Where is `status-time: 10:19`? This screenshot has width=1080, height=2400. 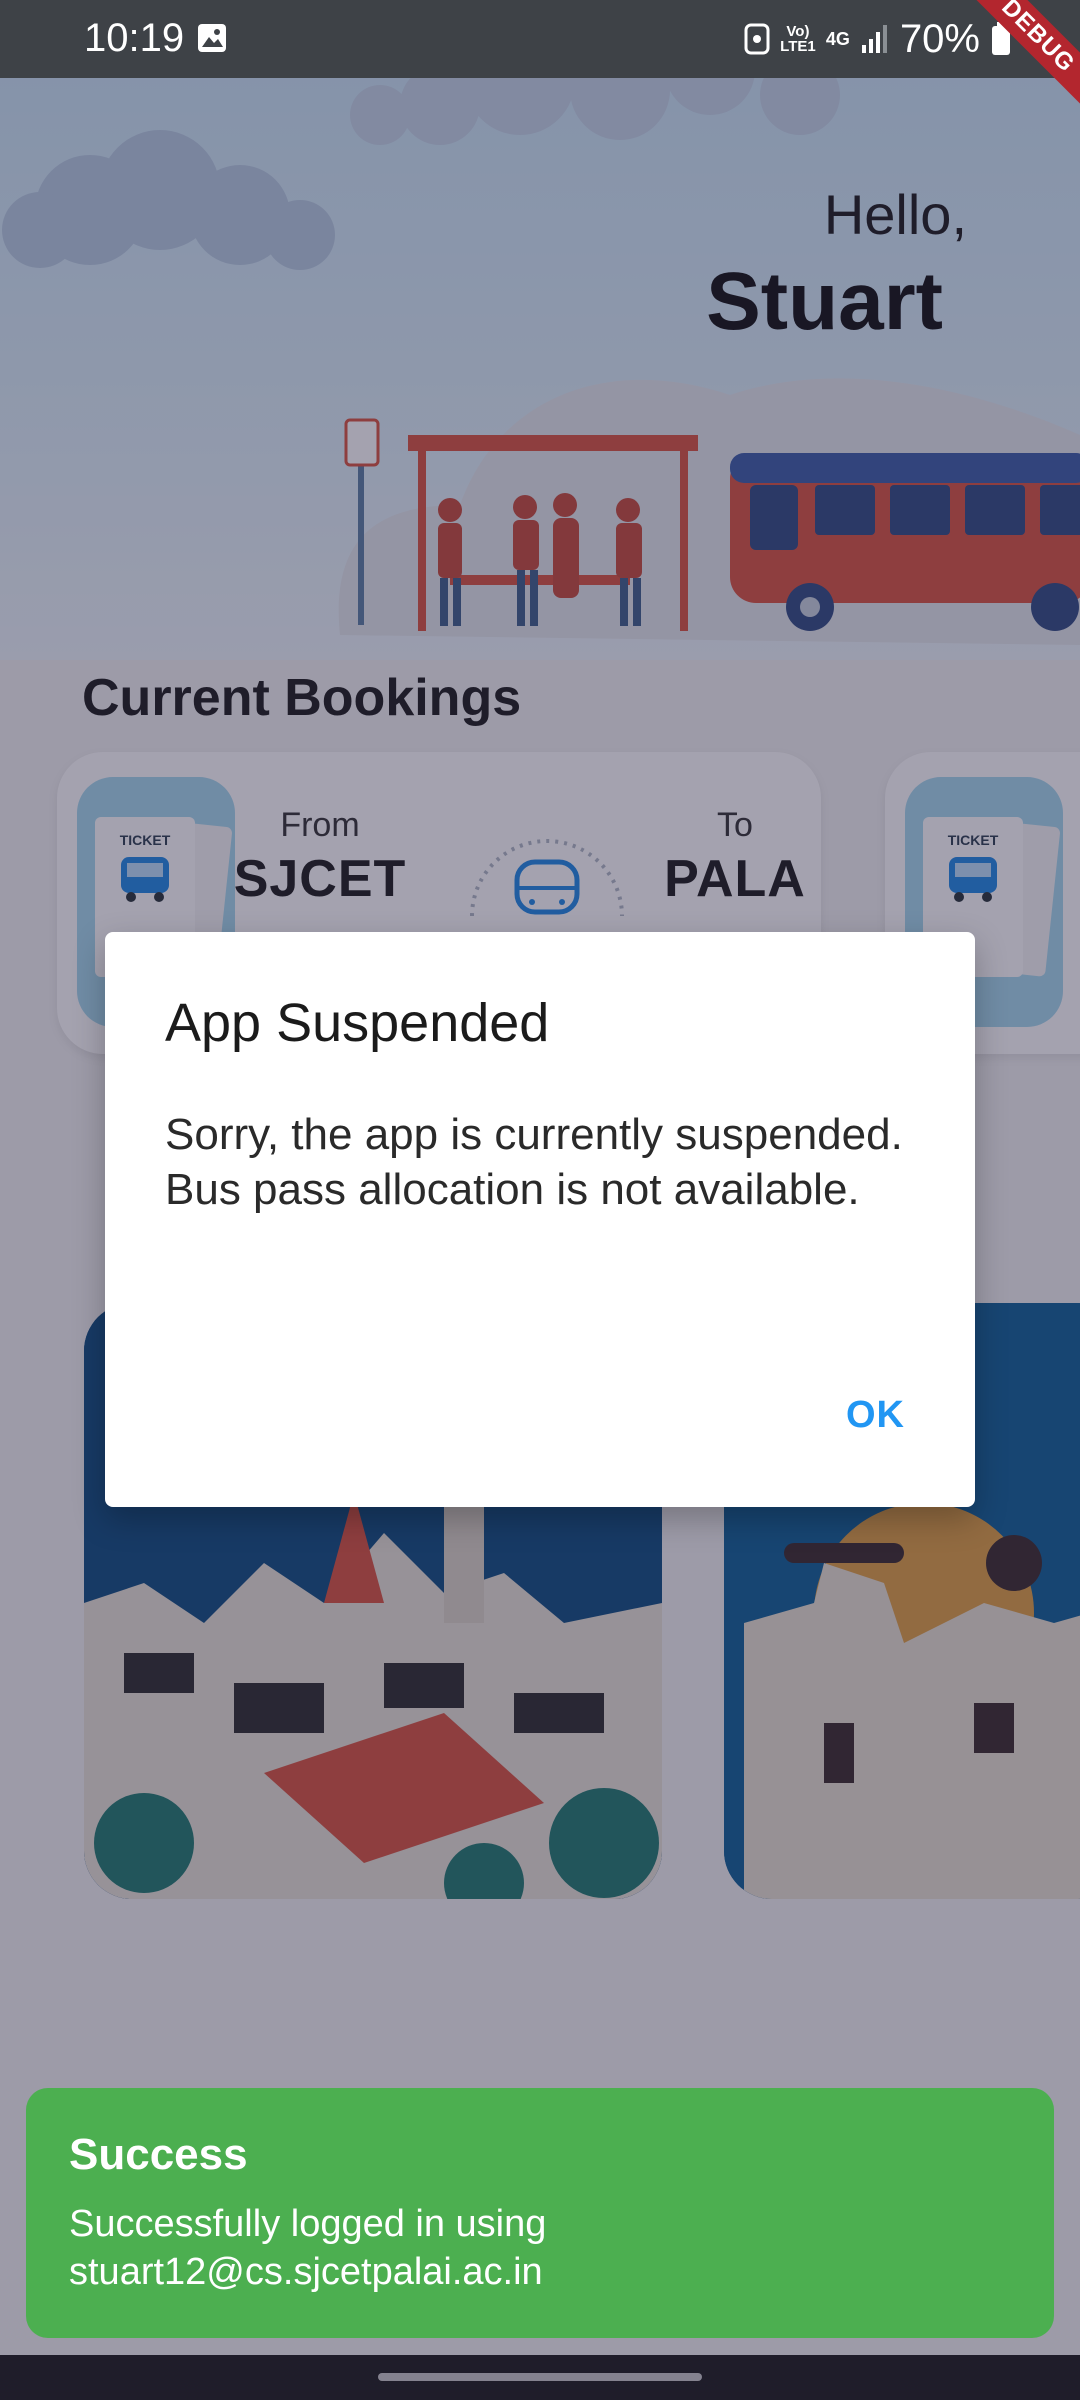 status-time: 10:19 is located at coordinates (134, 38).